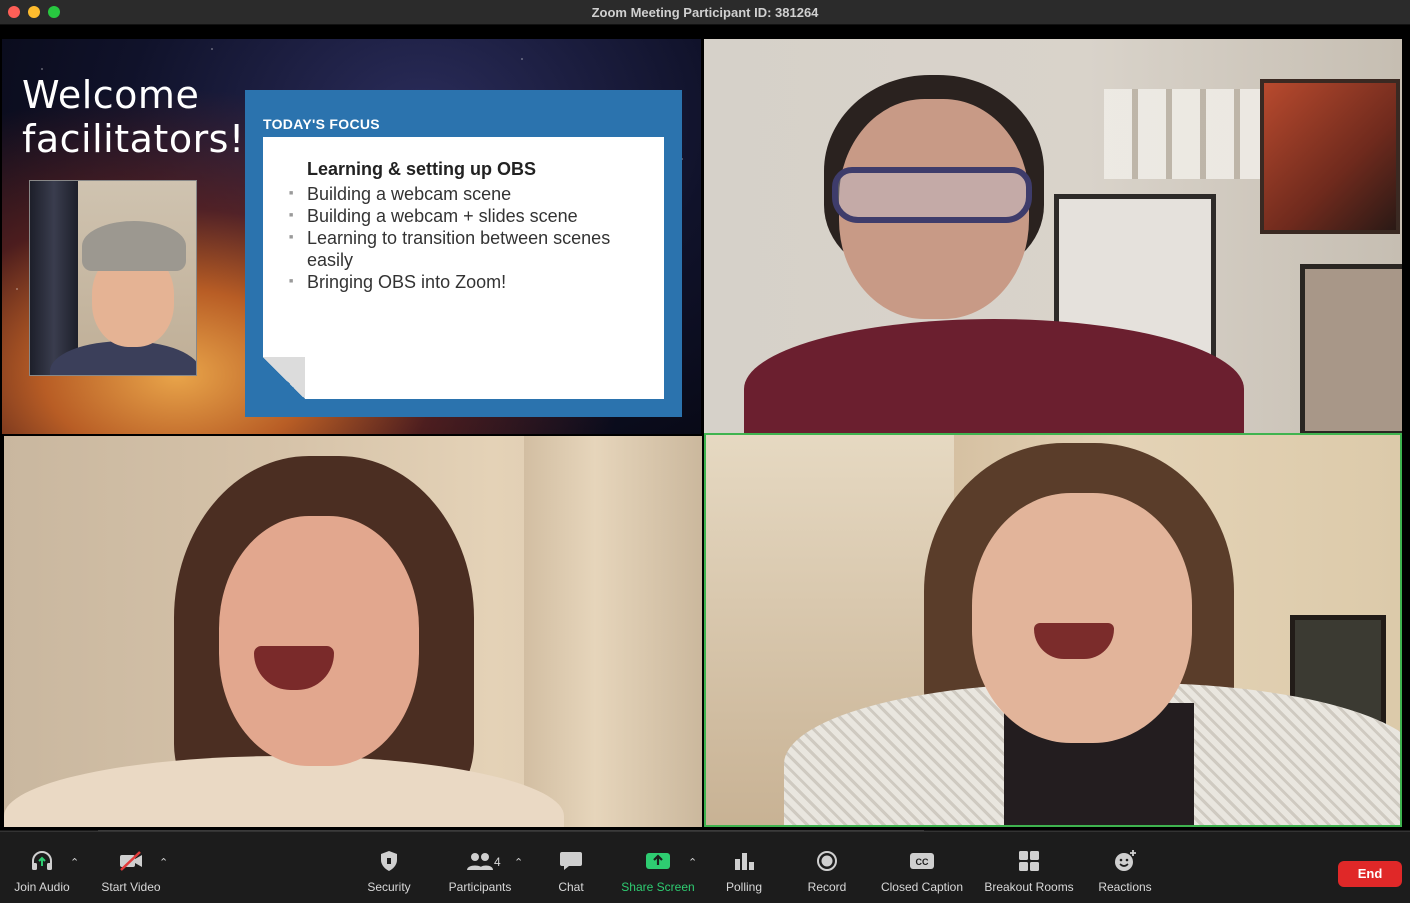  I want to click on window-titlebar: Zoom Meeting Participant ID: 381264, so click(705, 12).